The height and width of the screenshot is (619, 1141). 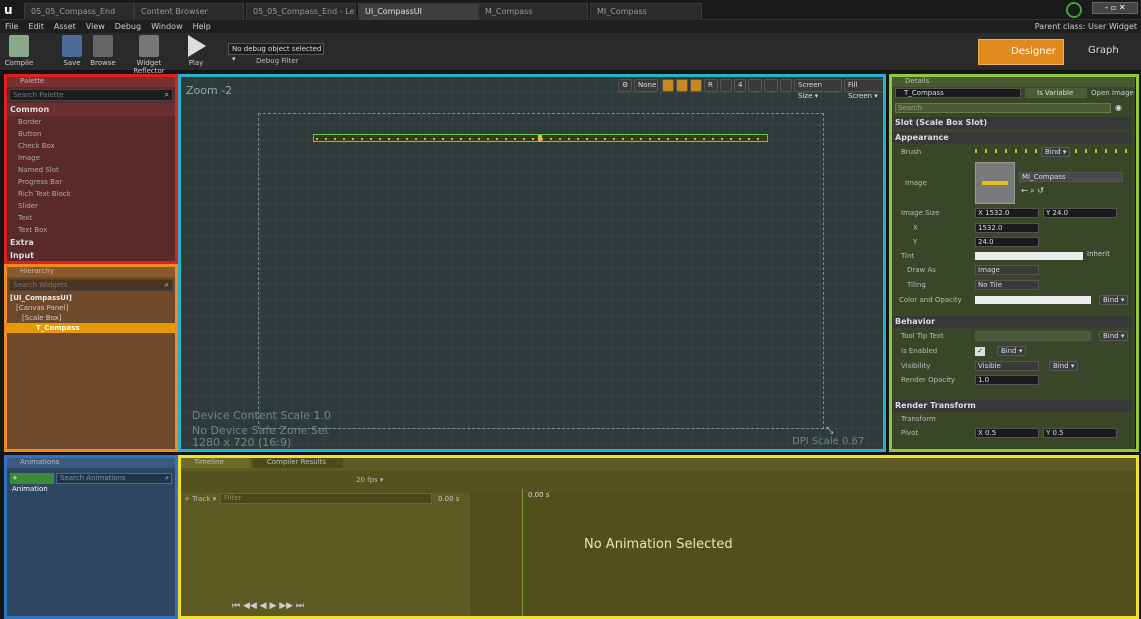 I want to click on color-opacity-swatch, so click(x=1033, y=300).